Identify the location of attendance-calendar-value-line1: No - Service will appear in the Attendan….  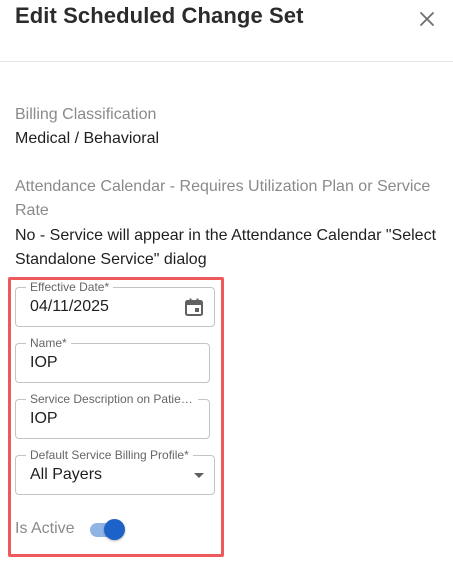
(226, 235).